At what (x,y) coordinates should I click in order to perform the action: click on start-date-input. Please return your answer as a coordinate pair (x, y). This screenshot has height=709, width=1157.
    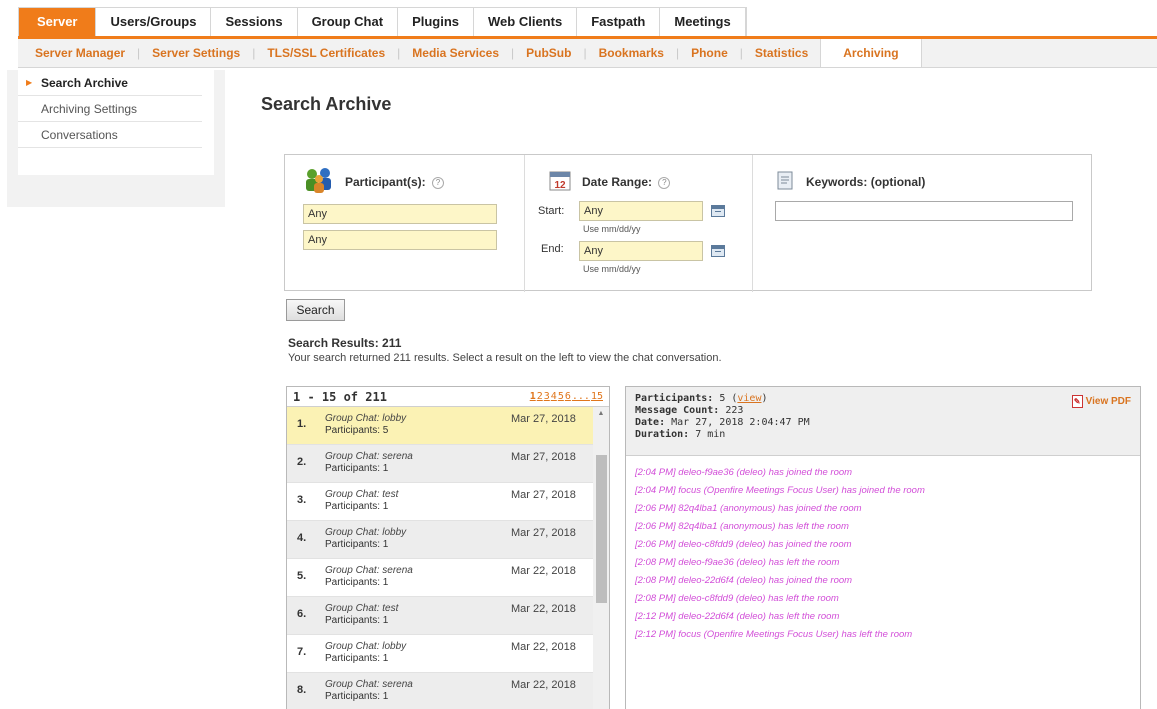
    Looking at the image, I should click on (641, 211).